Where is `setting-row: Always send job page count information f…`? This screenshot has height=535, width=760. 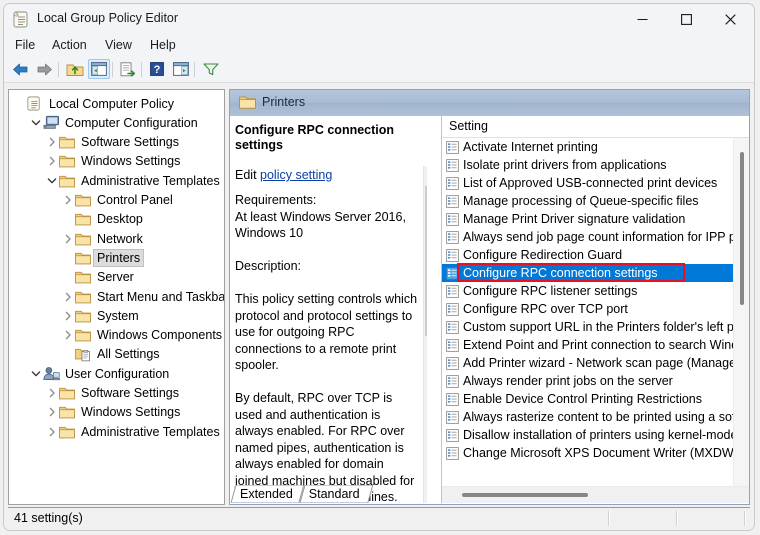 setting-row: Always send job page count information f… is located at coordinates (587, 237).